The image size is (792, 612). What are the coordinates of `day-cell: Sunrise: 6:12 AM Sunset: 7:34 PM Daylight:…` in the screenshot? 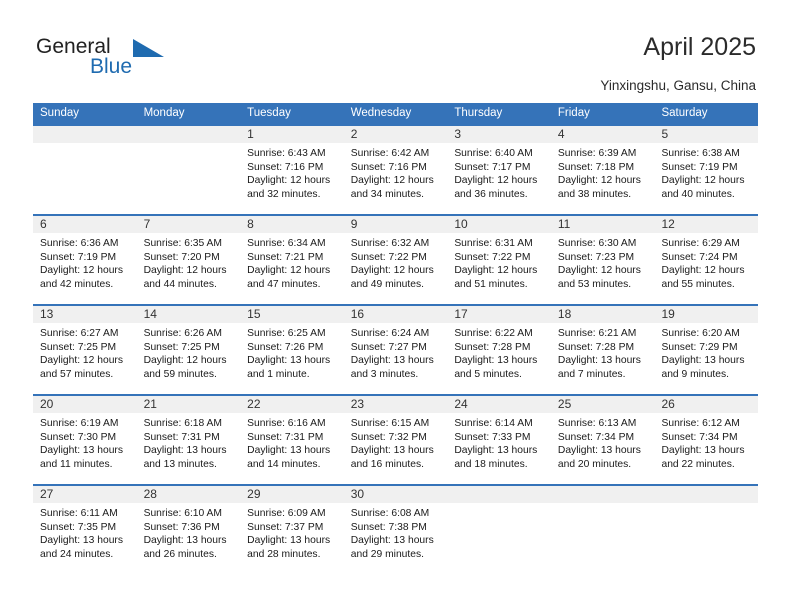 It's located at (706, 448).